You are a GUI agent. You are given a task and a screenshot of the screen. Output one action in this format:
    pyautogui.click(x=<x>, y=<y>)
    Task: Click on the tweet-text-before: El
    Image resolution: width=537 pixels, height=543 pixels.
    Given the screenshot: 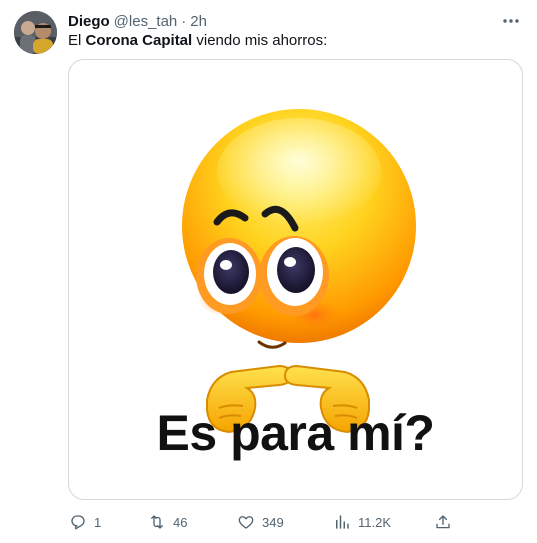 What is the action you would take?
    pyautogui.click(x=77, y=40)
    